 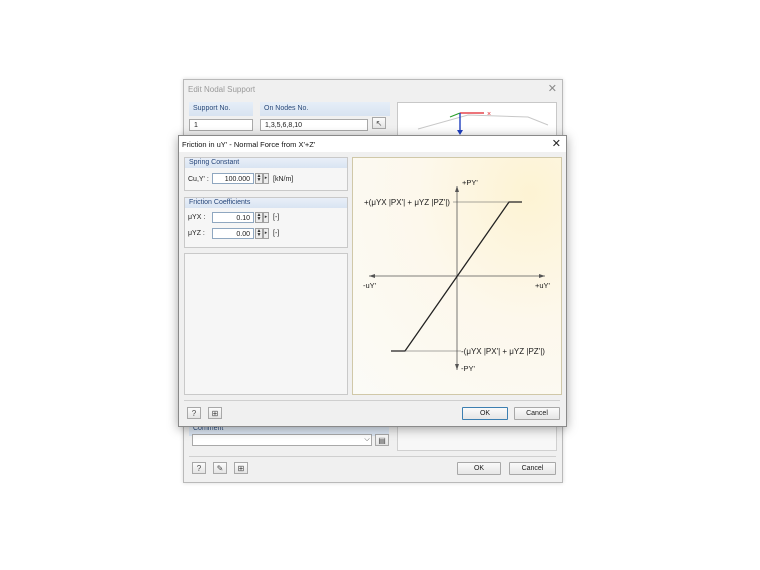 I want to click on select-nodes-icon: ↖, so click(x=379, y=123).